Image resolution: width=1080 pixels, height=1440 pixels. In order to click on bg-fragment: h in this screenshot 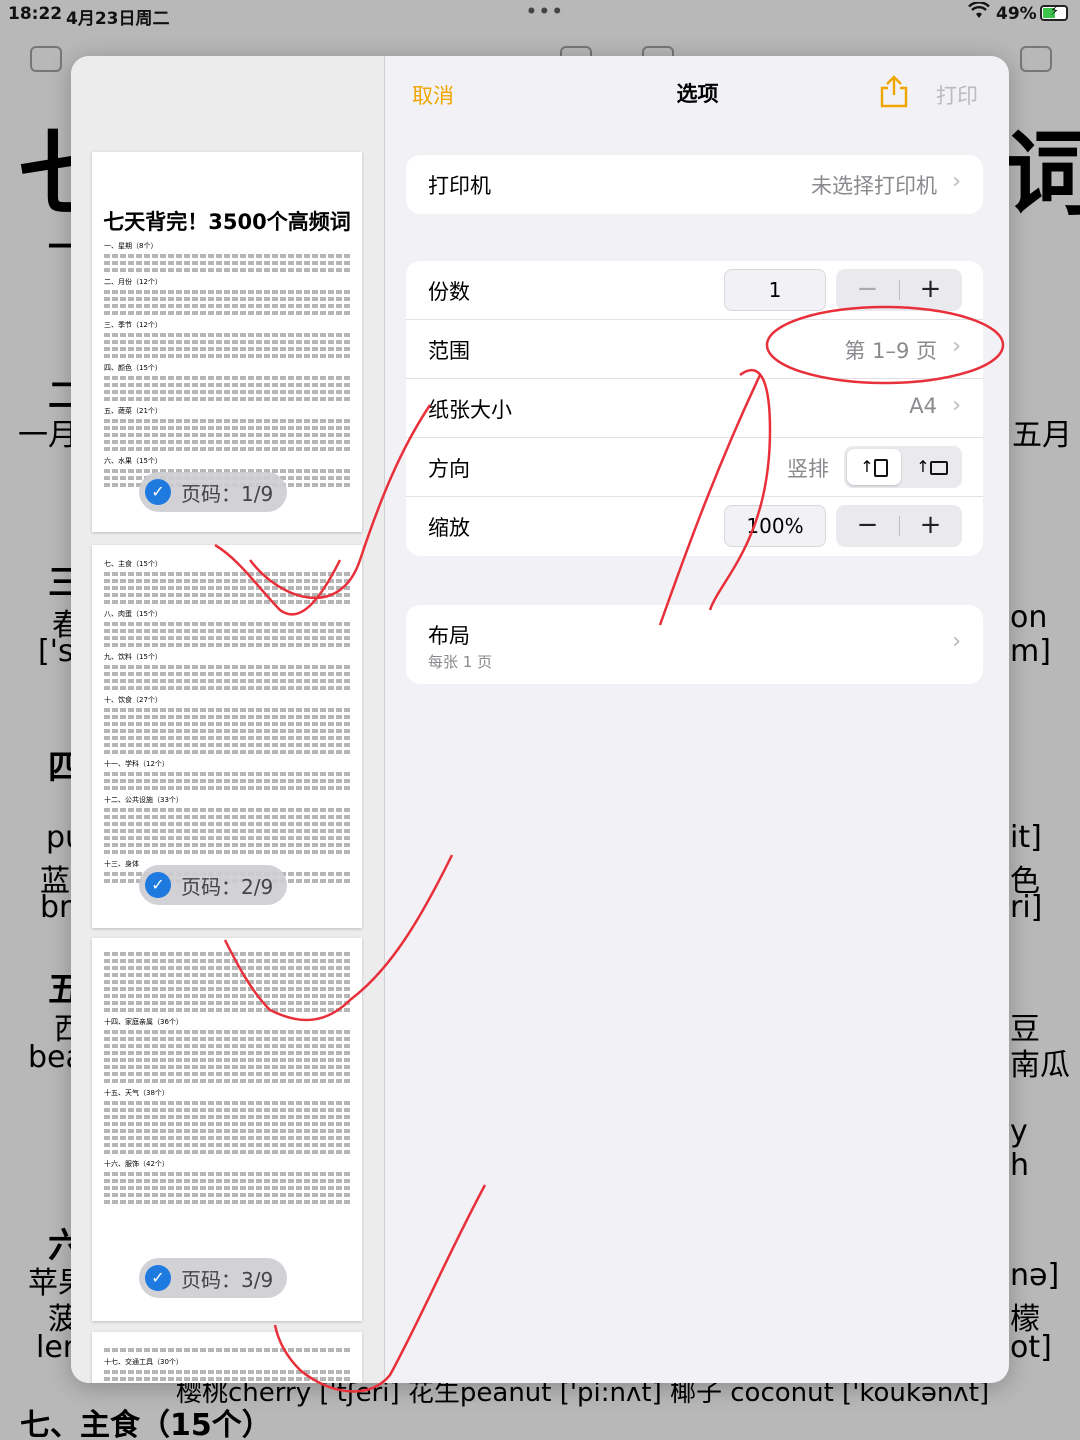, I will do `click(1020, 1165)`.